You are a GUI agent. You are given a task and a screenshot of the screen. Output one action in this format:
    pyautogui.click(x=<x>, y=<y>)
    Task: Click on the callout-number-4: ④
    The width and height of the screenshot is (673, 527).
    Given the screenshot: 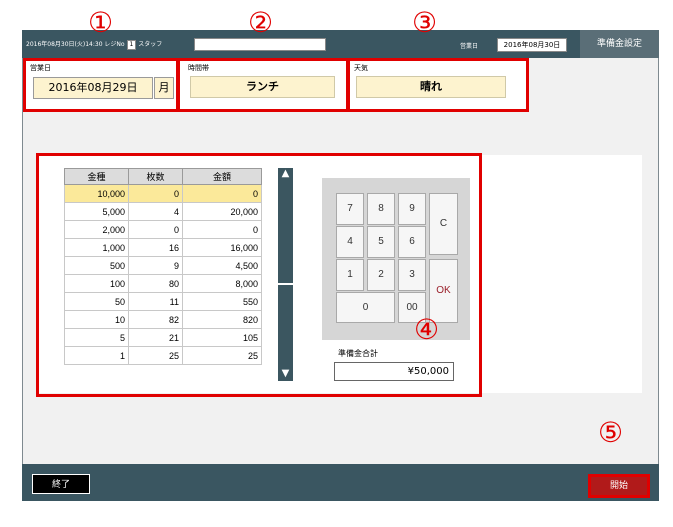 What is the action you would take?
    pyautogui.click(x=427, y=329)
    